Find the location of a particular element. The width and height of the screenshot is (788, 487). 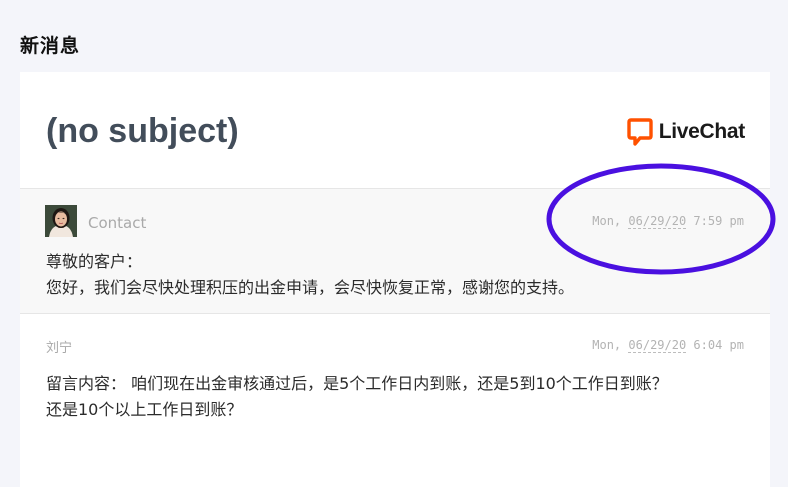

message-timestamp: Mon, 06/29/20 6:04 pm is located at coordinates (668, 345).